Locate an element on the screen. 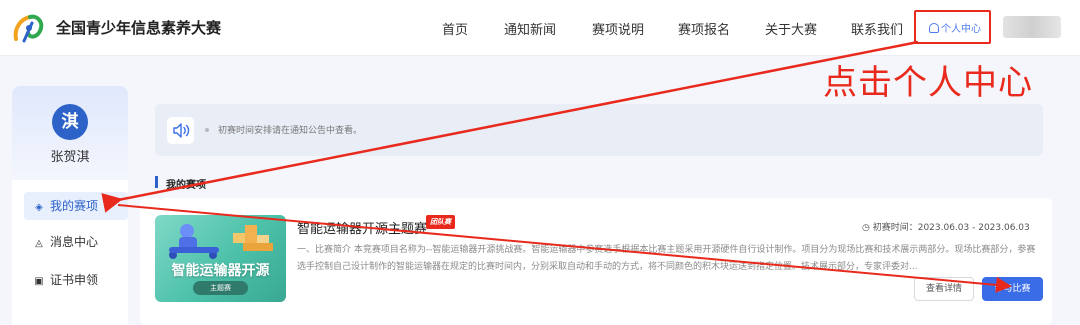 This screenshot has width=1080, height=325. certificate-icon: ▣ is located at coordinates (39, 281).